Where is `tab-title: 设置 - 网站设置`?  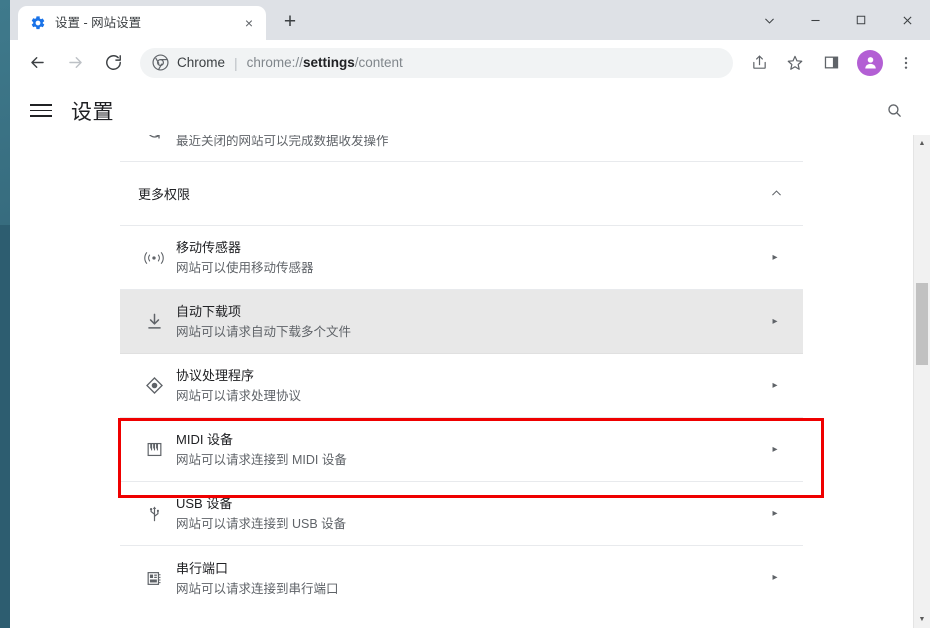
tab-title: 设置 - 网站设置 is located at coordinates (98, 23).